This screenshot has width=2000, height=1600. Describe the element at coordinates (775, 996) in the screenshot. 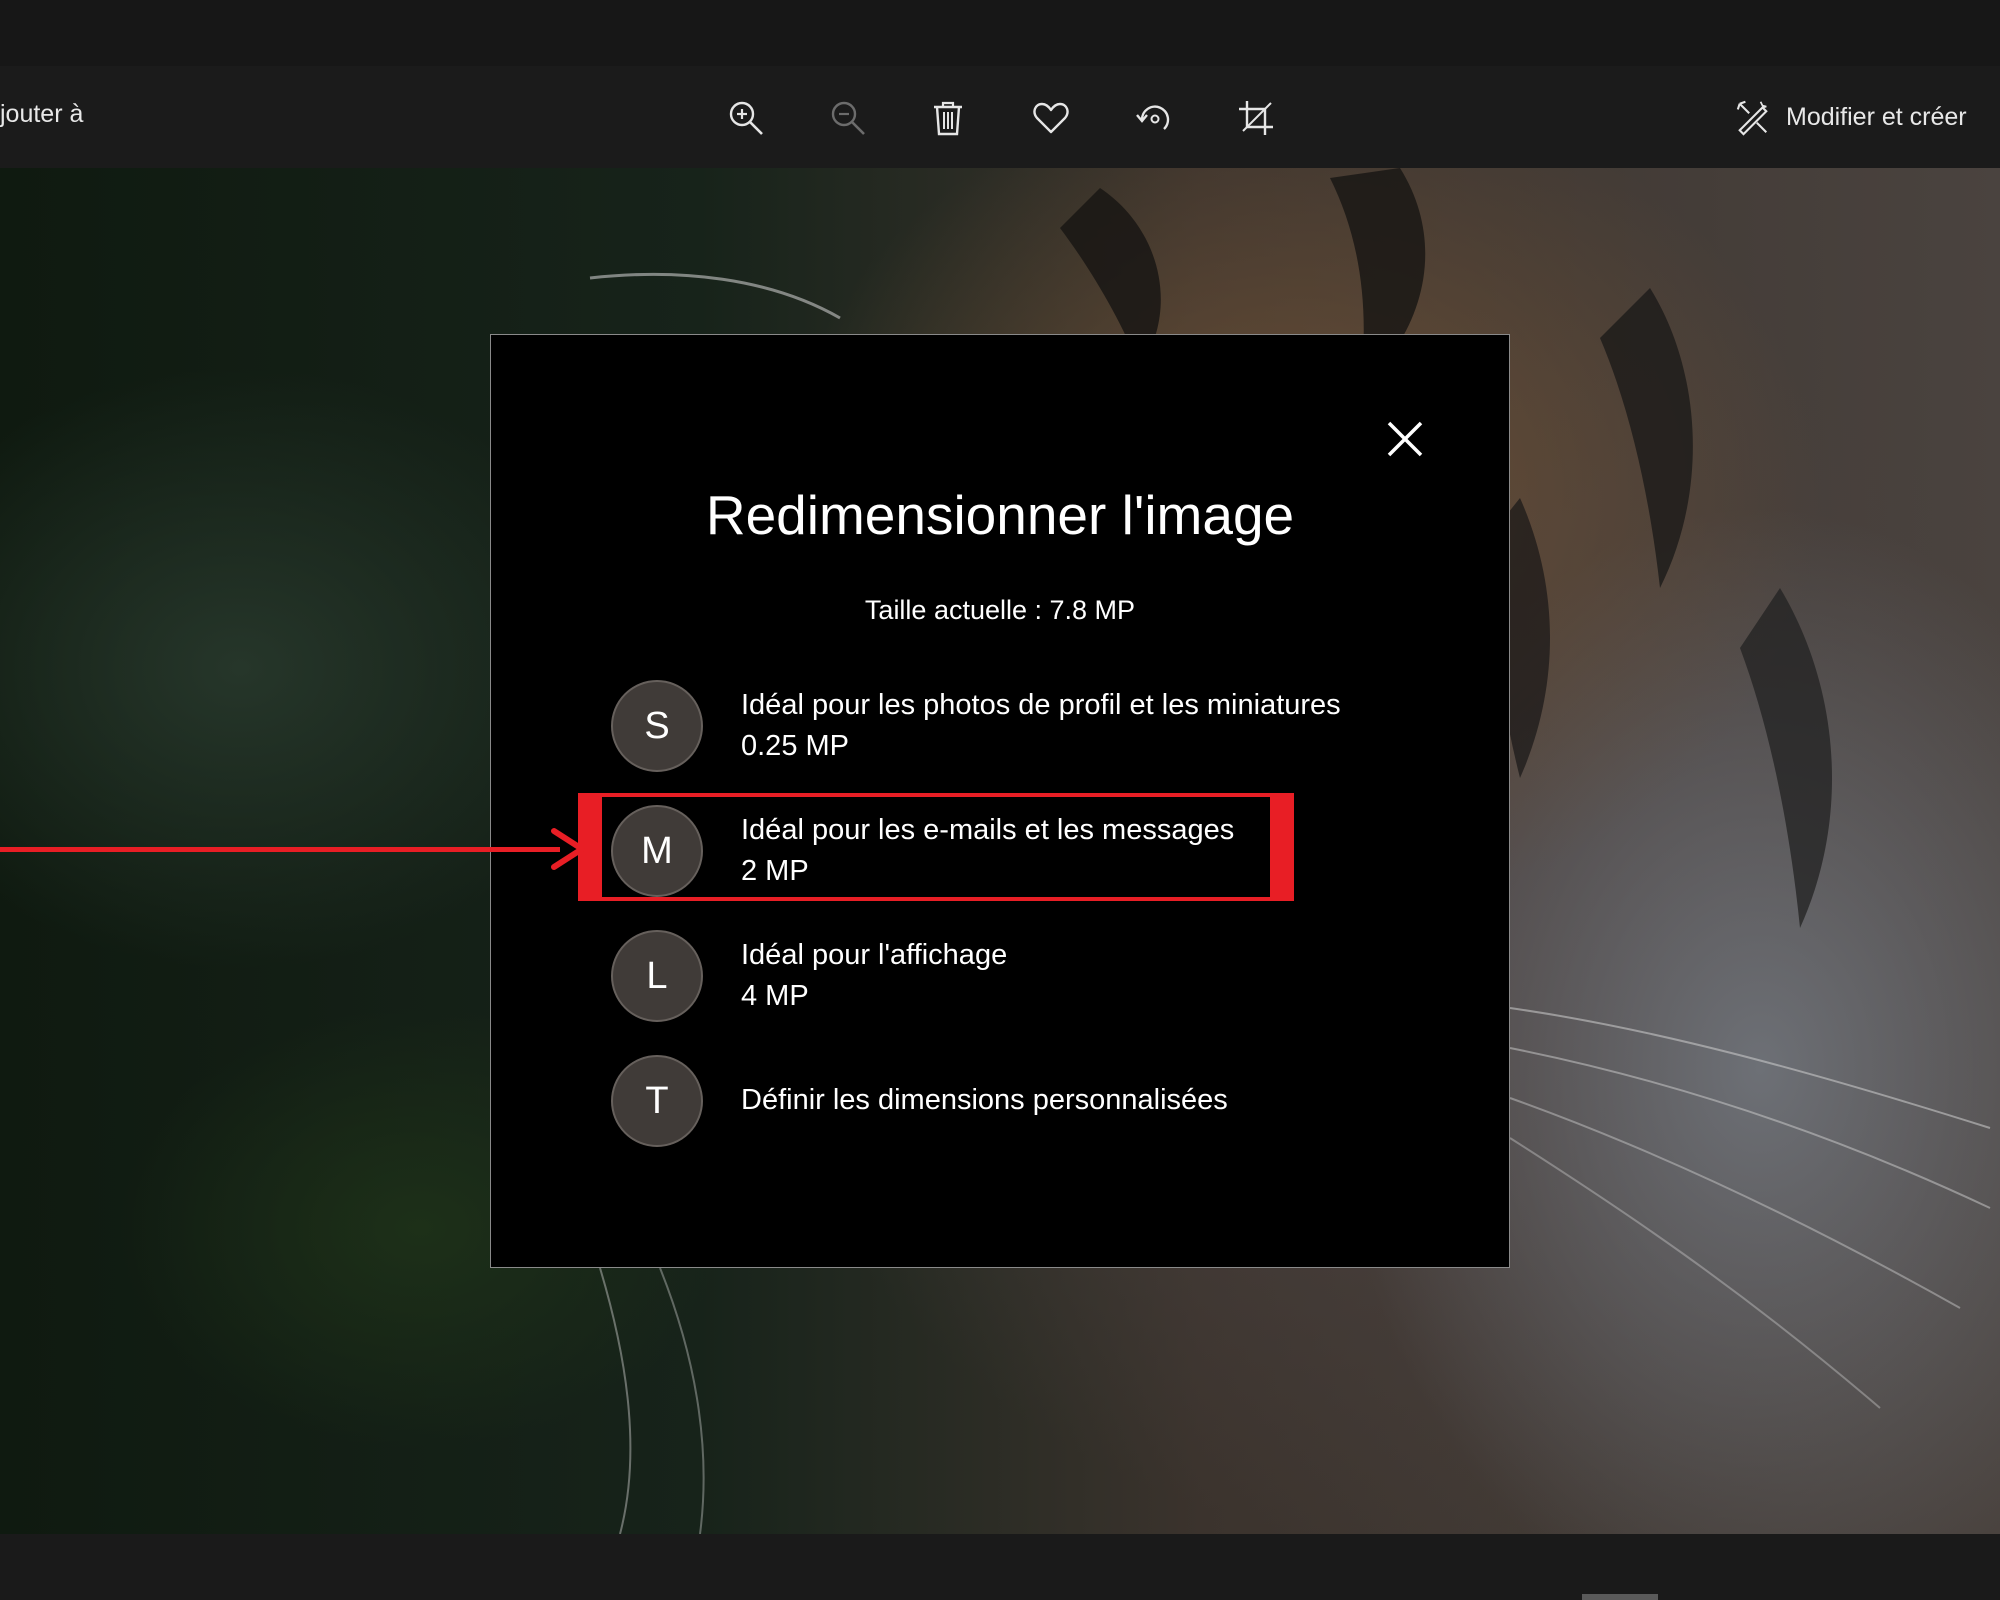

I see `option-size: 4 MP` at that location.